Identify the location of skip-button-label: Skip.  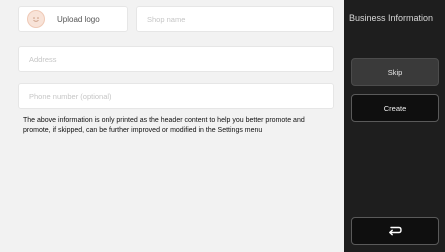
(395, 72).